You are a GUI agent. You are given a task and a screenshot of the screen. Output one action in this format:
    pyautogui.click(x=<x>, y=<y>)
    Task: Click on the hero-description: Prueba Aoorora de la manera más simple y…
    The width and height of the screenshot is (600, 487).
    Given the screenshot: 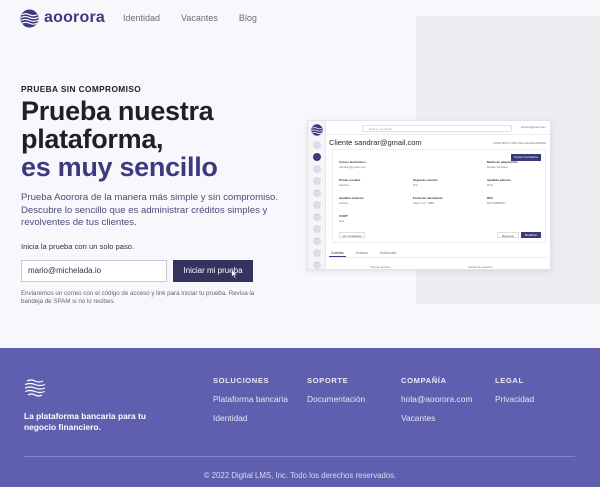 What is the action you would take?
    pyautogui.click(x=150, y=210)
    